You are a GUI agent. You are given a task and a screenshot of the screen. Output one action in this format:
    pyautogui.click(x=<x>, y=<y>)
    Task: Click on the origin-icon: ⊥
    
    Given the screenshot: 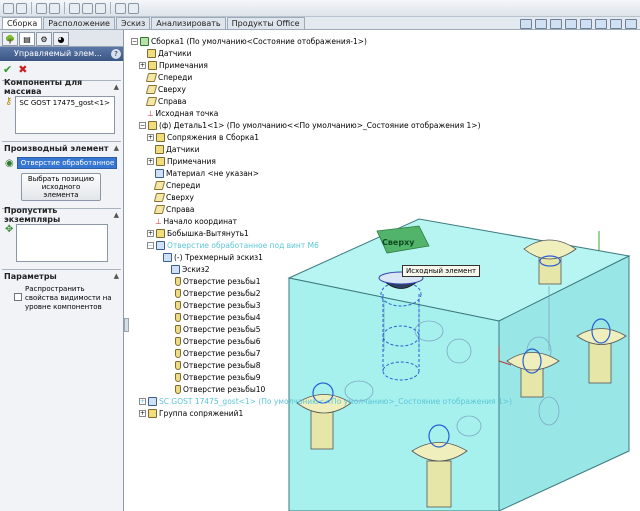 What is the action you would take?
    pyautogui.click(x=158, y=221)
    